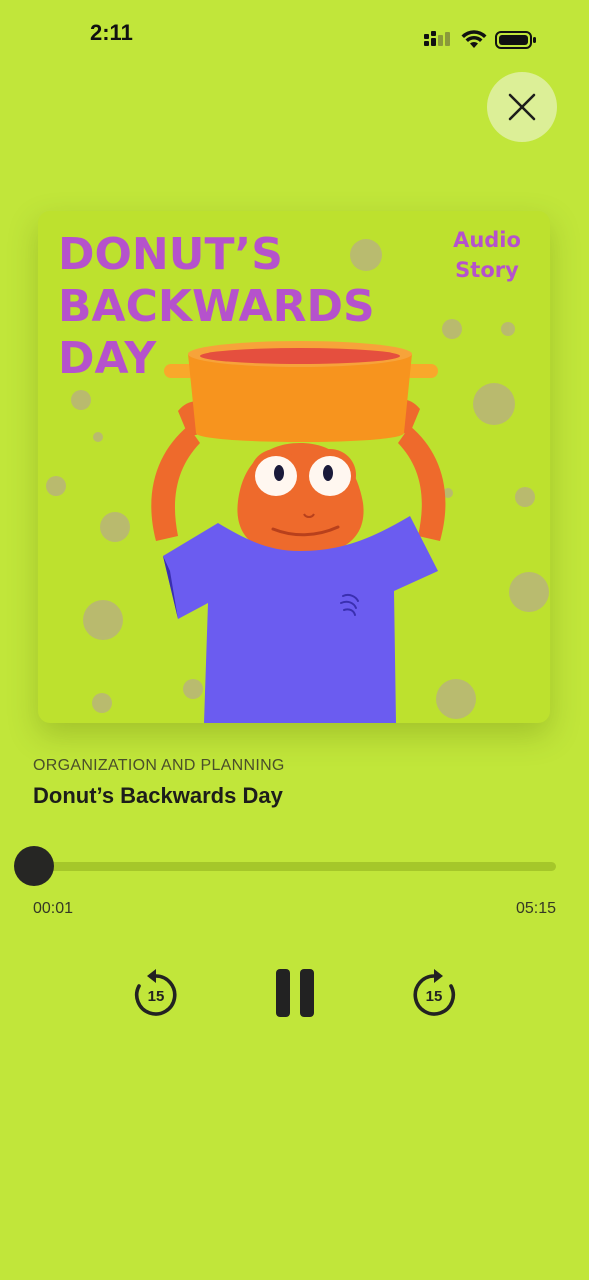  What do you see at coordinates (294, 35) in the screenshot?
I see `status-bar: 2:11` at bounding box center [294, 35].